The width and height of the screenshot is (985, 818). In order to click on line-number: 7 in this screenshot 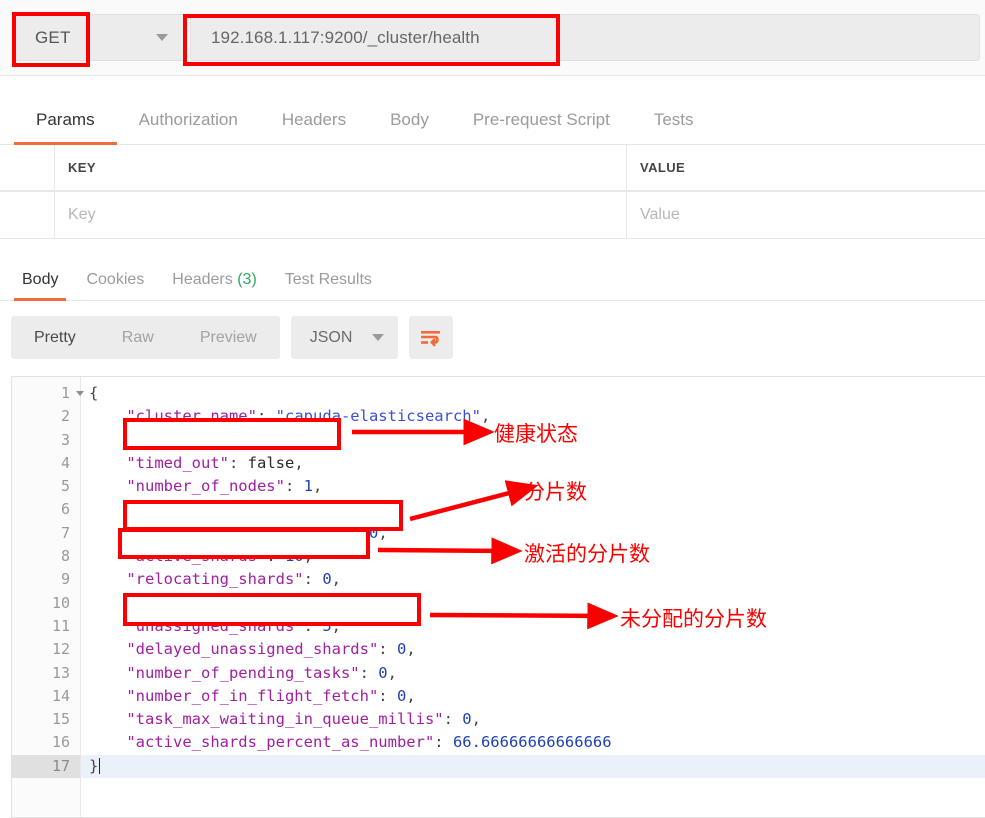, I will do `click(65, 532)`.